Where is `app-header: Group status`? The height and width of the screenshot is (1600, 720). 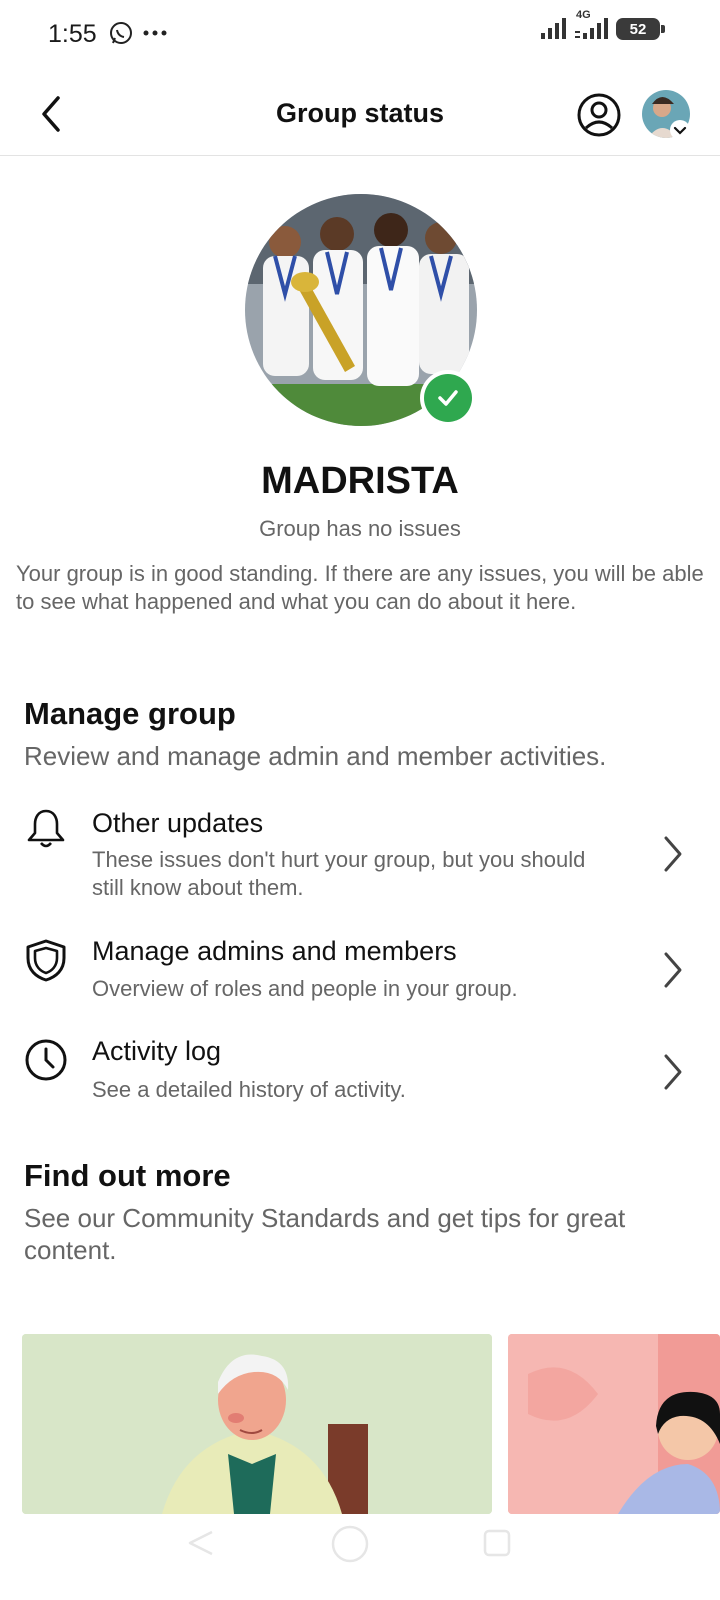
app-header: Group status is located at coordinates (360, 113).